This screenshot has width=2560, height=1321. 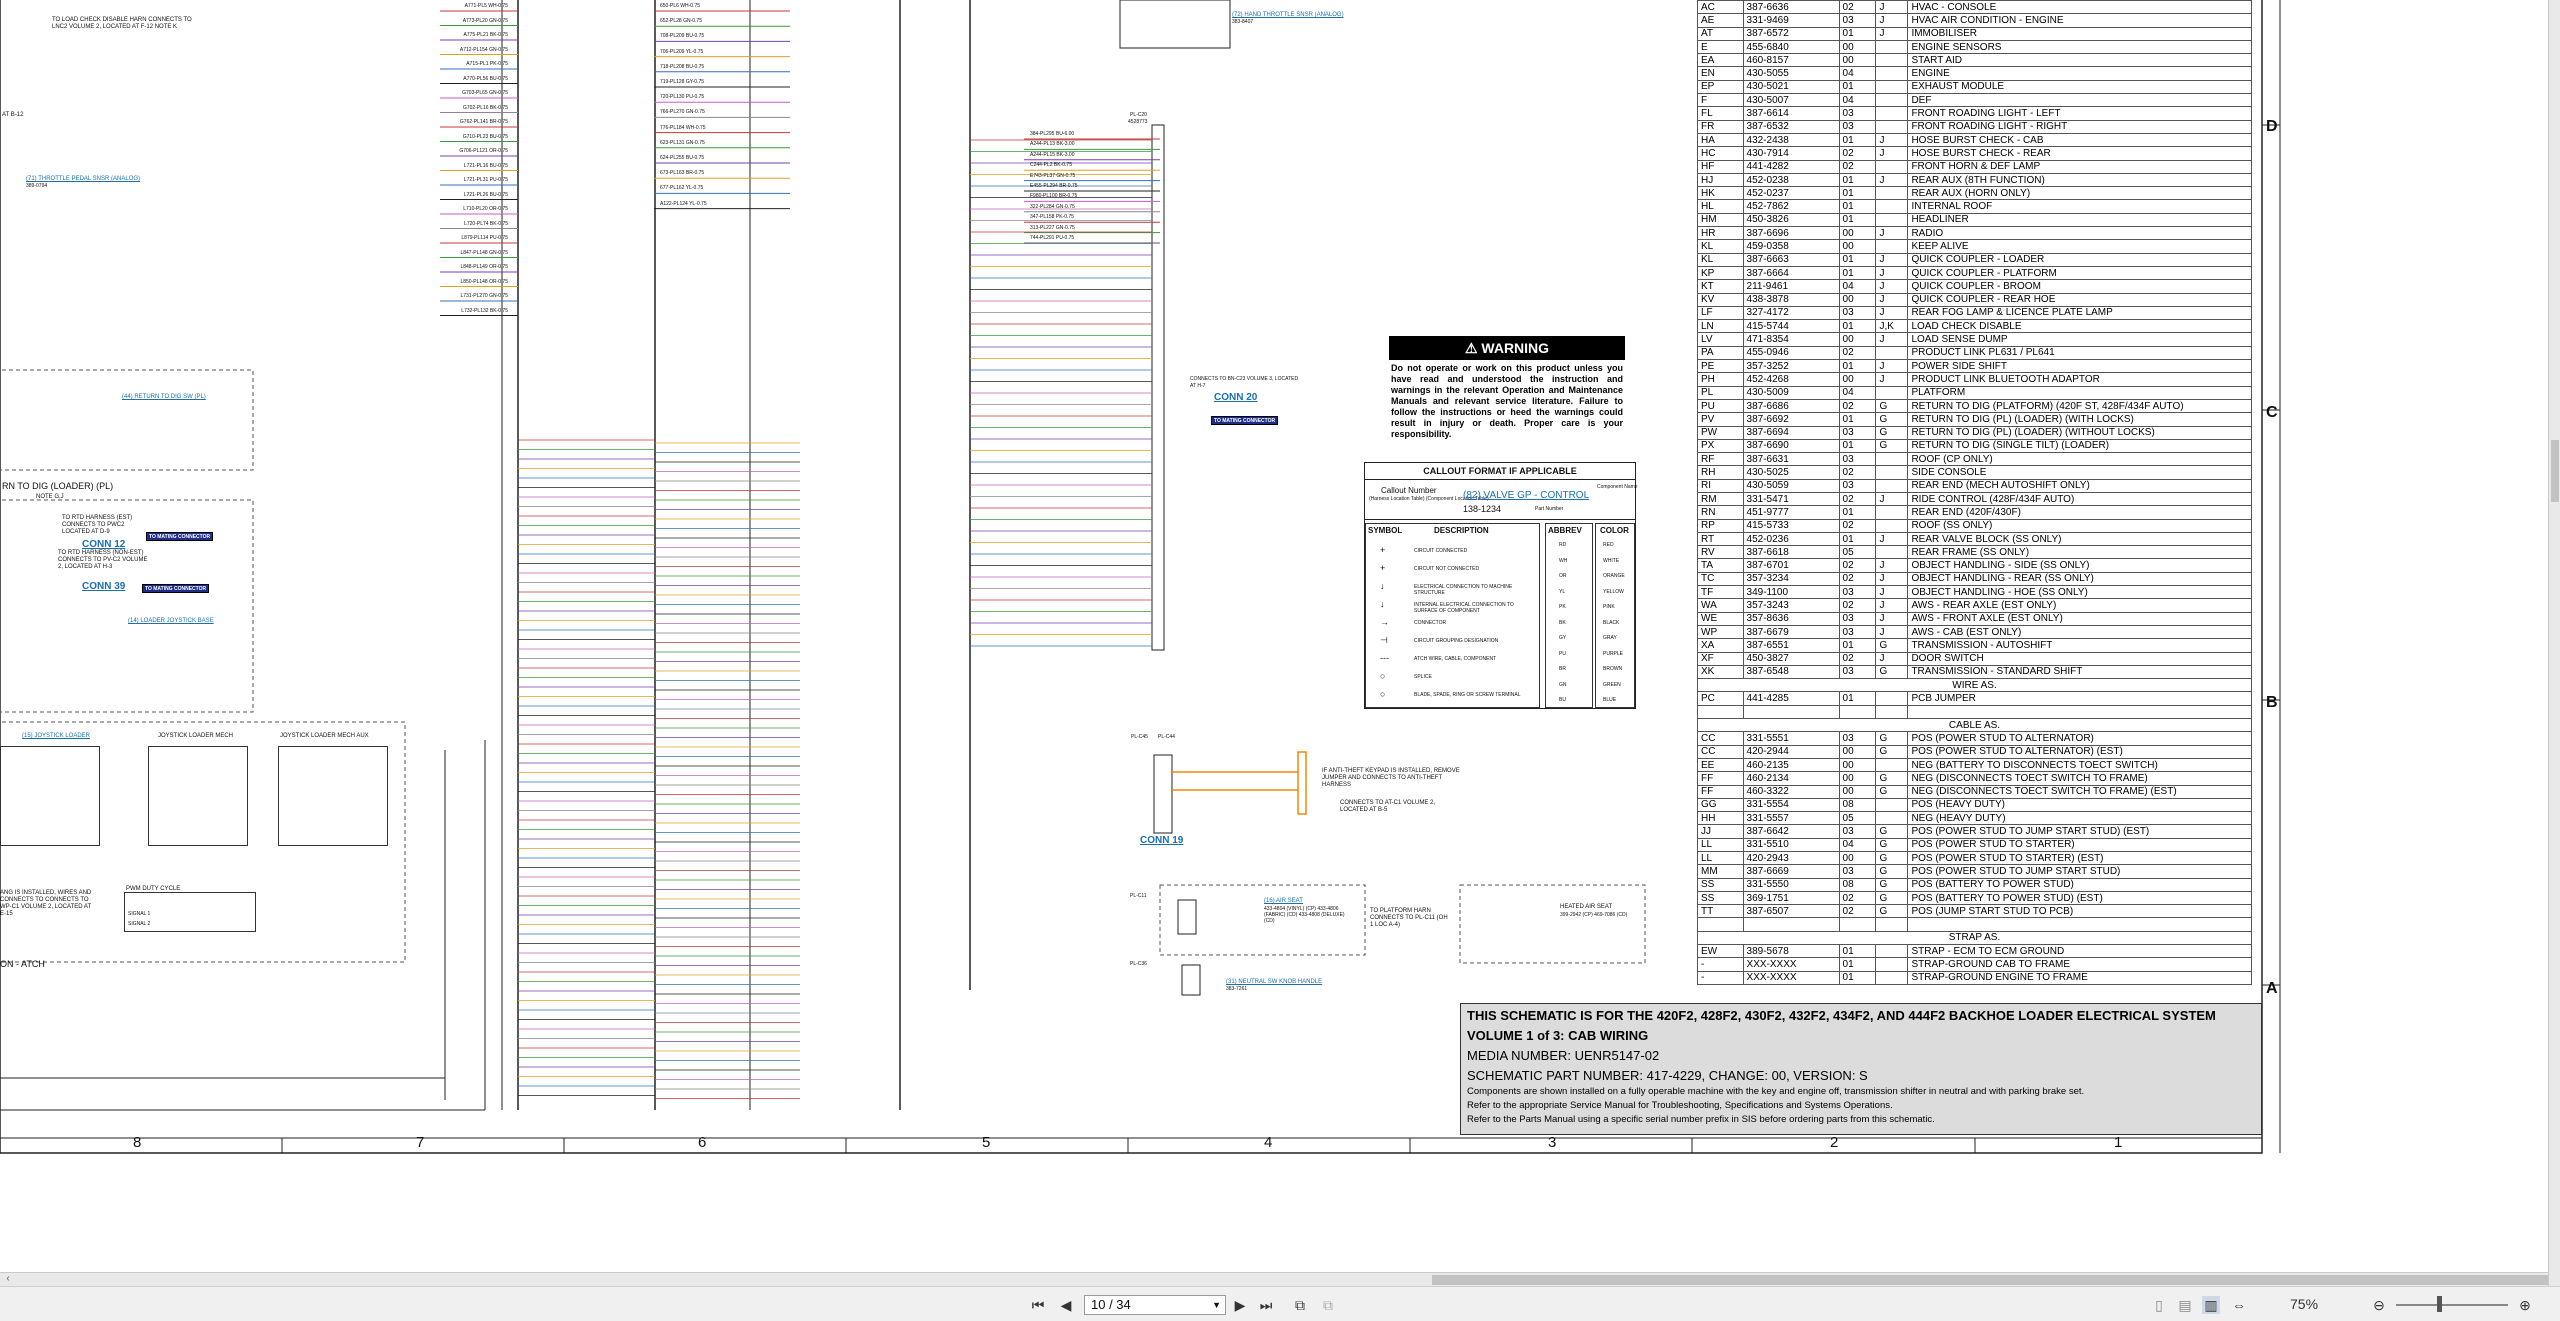 I want to click on air-seat-link: (16) AIR SEAT, so click(x=1283, y=901).